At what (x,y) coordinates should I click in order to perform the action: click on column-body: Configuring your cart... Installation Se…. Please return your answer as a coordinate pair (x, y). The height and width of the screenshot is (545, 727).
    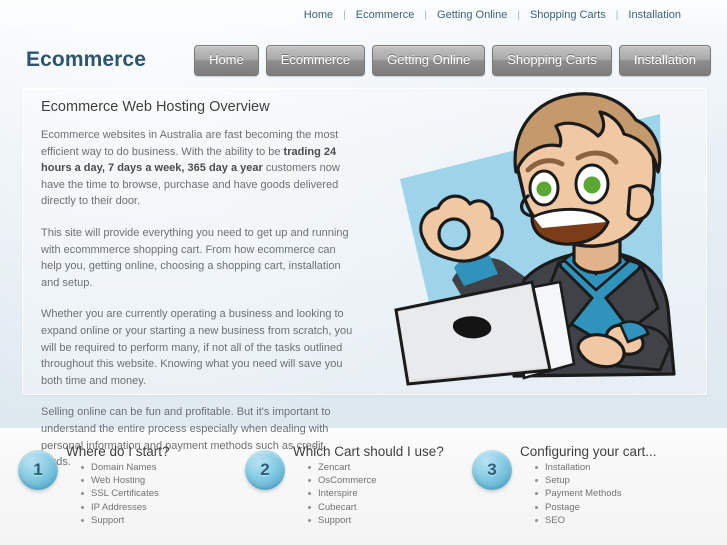
    Looking at the image, I should click on (613, 485).